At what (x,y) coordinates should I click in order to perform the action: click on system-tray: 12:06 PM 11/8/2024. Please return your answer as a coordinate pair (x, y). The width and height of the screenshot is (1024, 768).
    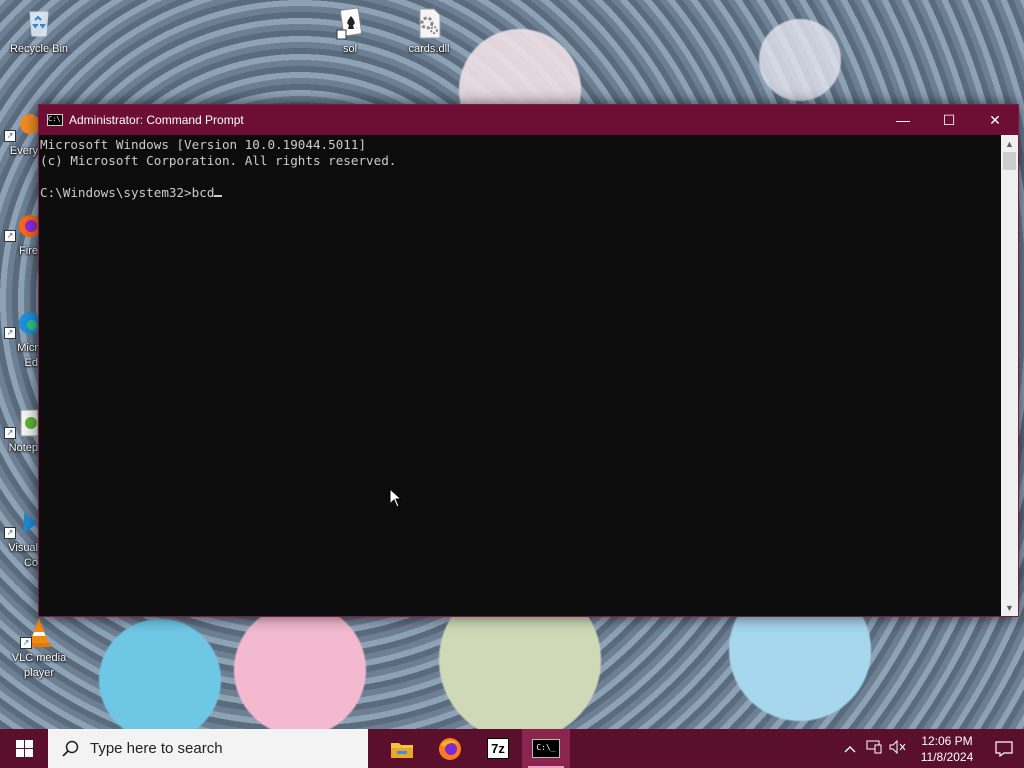
    Looking at the image, I should click on (931, 748).